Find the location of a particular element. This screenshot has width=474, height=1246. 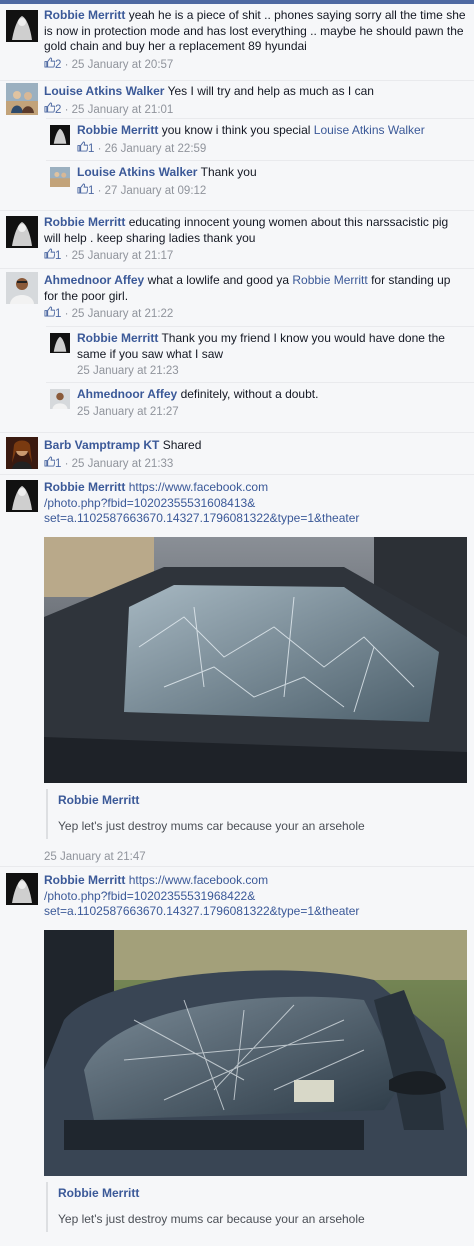

timestamp: 25 January at 21:27 is located at coordinates (128, 412).